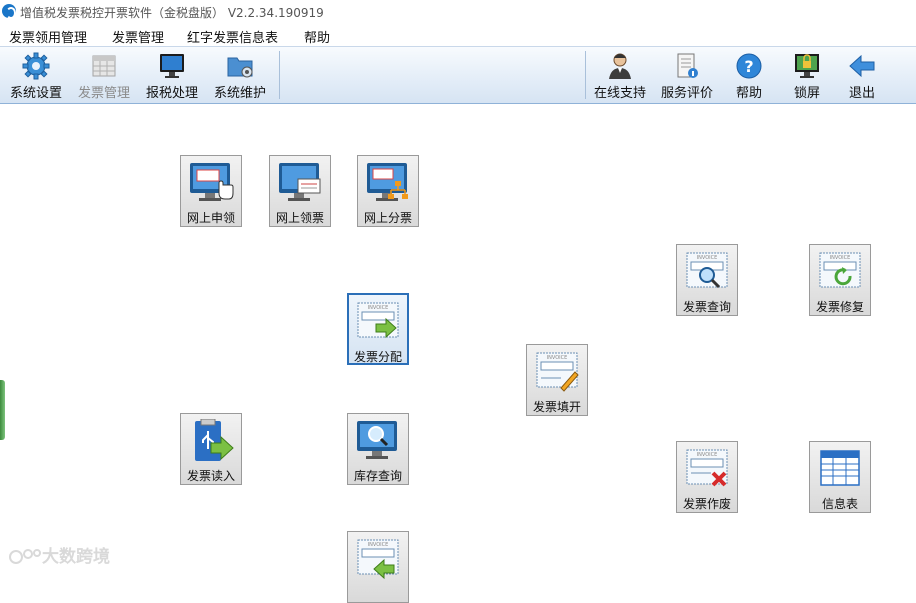 This screenshot has width=916, height=603. What do you see at coordinates (619, 93) in the screenshot?
I see `online-support-label: 在线支持` at bounding box center [619, 93].